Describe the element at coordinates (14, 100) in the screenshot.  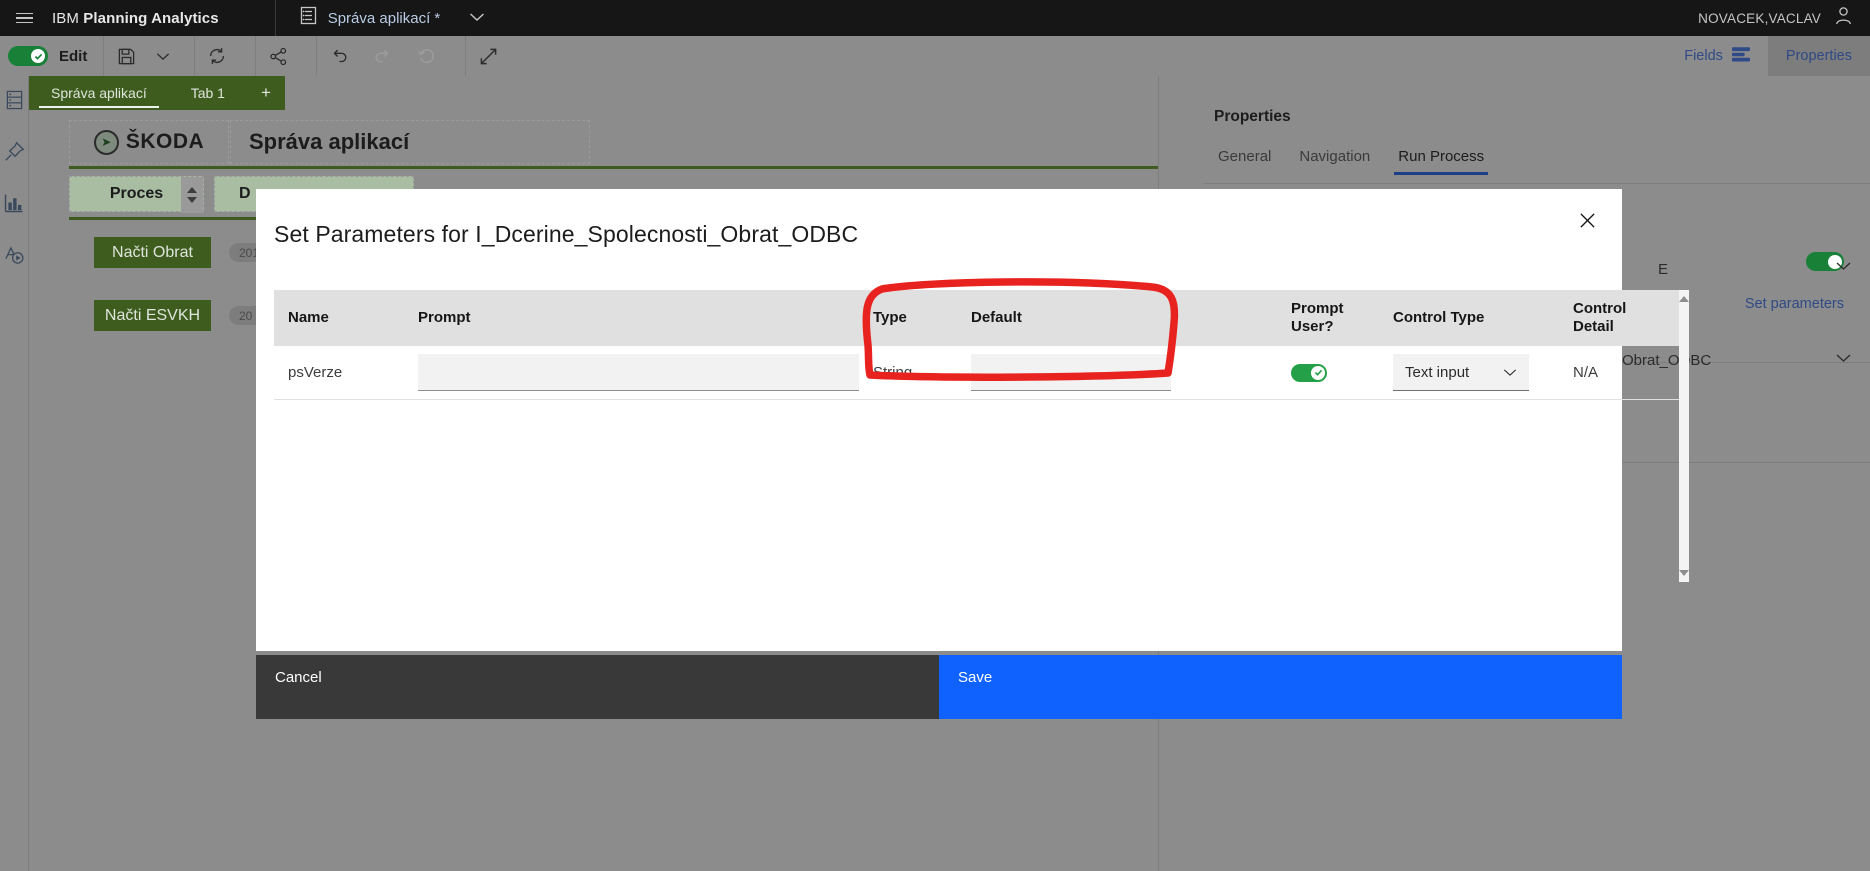
I see `data-source-icon` at that location.